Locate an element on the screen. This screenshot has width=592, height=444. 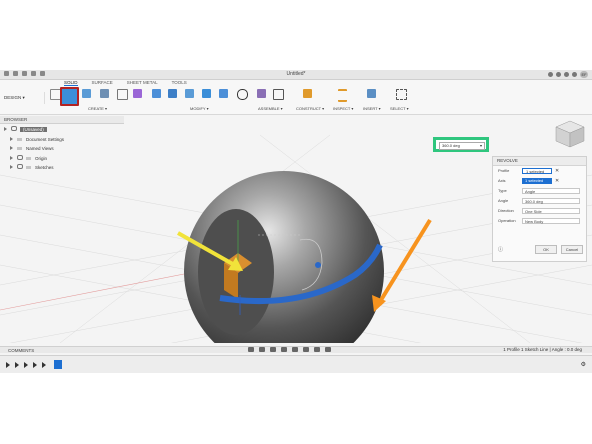
tree-item-origin: Origin is located at coordinates (34, 159).